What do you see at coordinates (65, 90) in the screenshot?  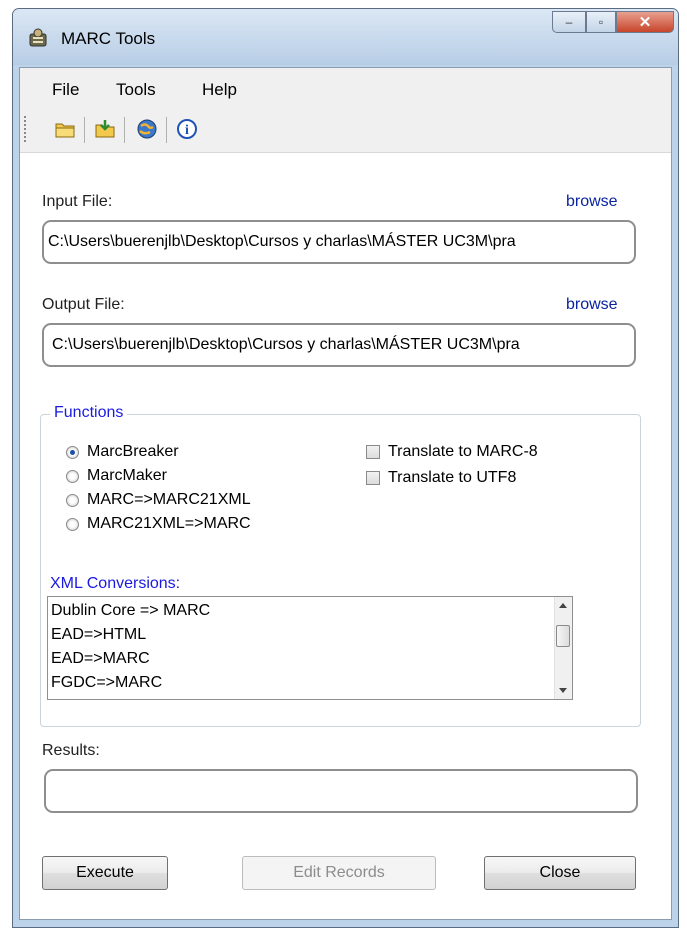 I see `menu-file: File` at bounding box center [65, 90].